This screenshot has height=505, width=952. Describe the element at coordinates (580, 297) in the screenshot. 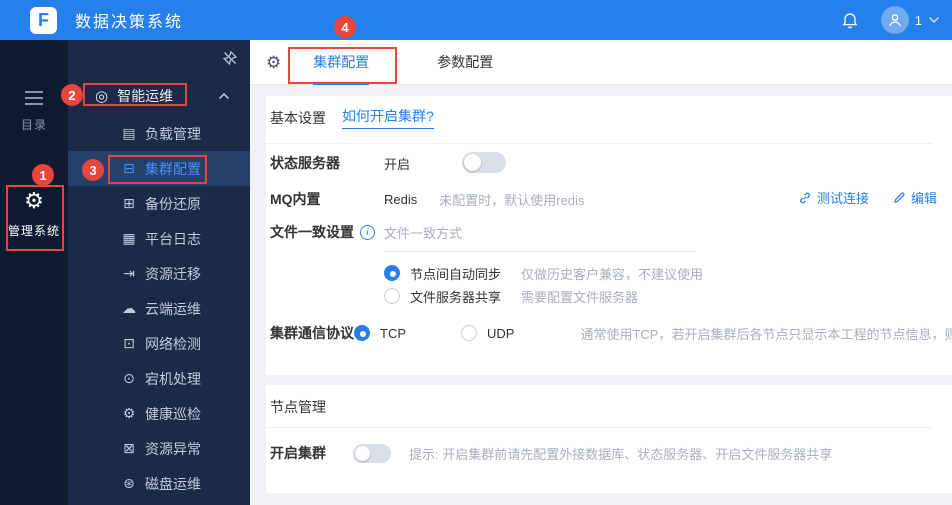

I see `radio-file-server-share-note: 需要配置文件服务器` at that location.